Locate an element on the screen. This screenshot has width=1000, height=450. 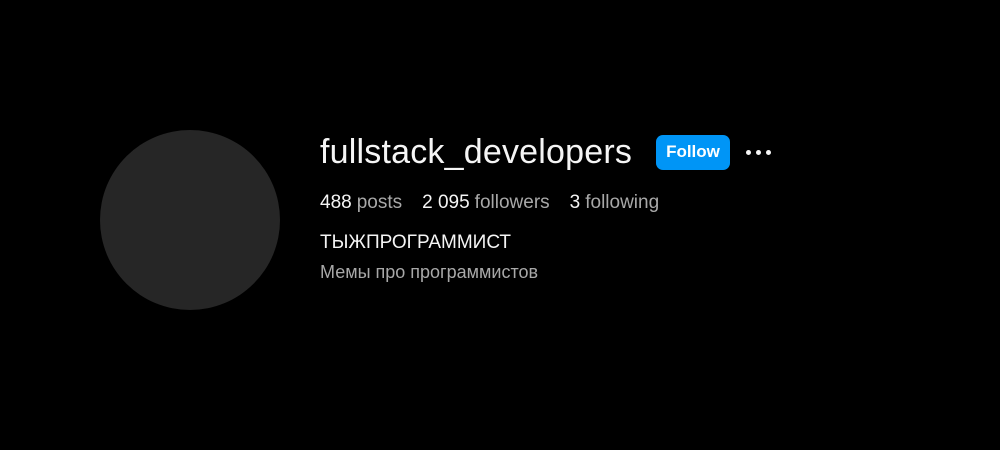
avatar is located at coordinates (190, 220).